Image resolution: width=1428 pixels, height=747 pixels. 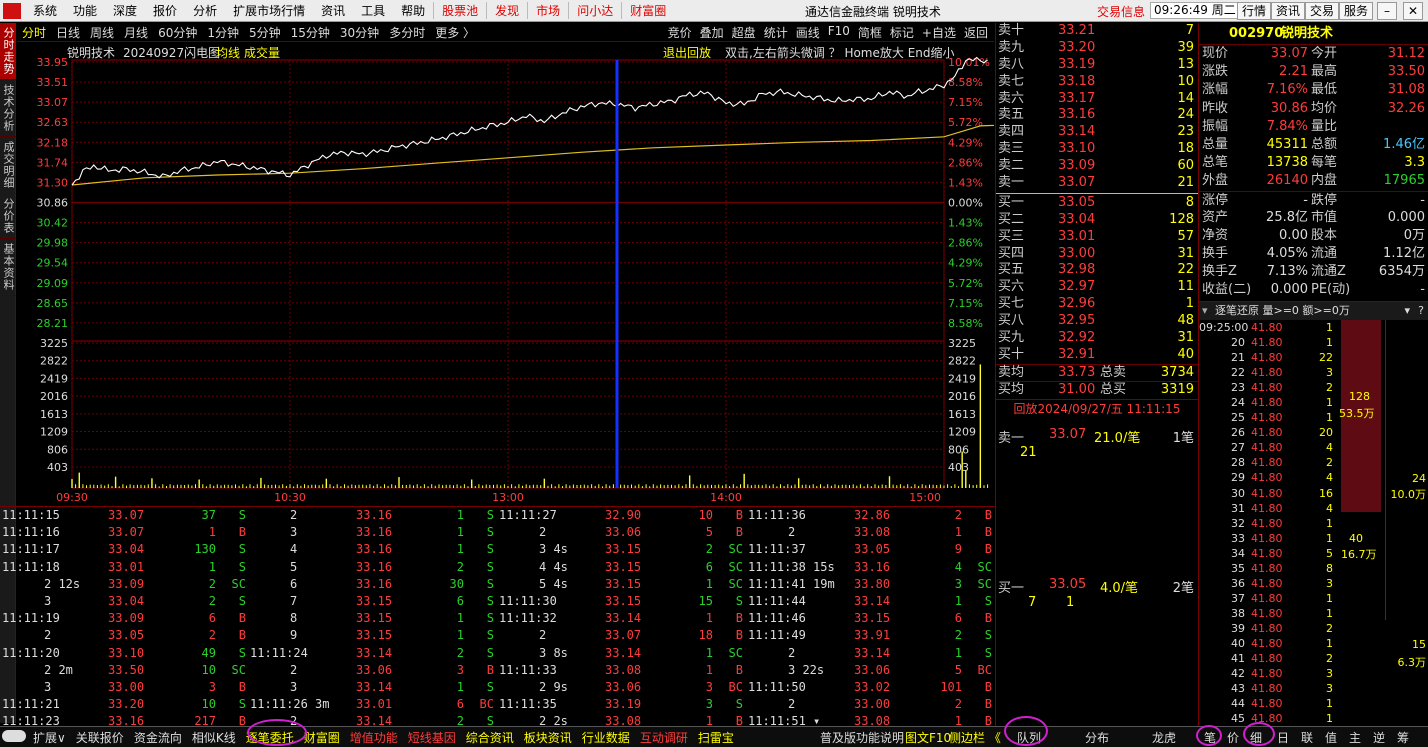 I want to click on bottom-reverse: 逆, so click(x=1379, y=737).